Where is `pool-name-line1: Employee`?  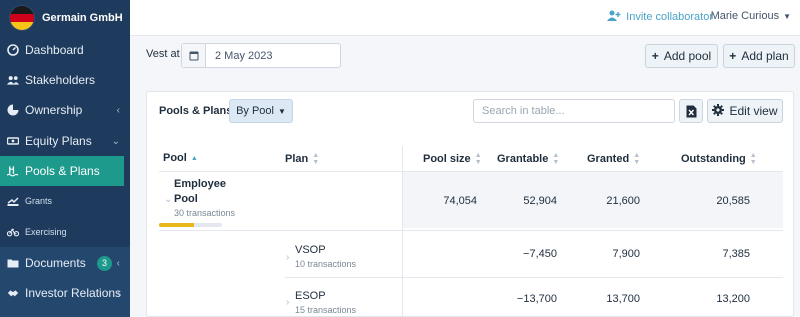
pool-name-line1: Employee is located at coordinates (200, 184).